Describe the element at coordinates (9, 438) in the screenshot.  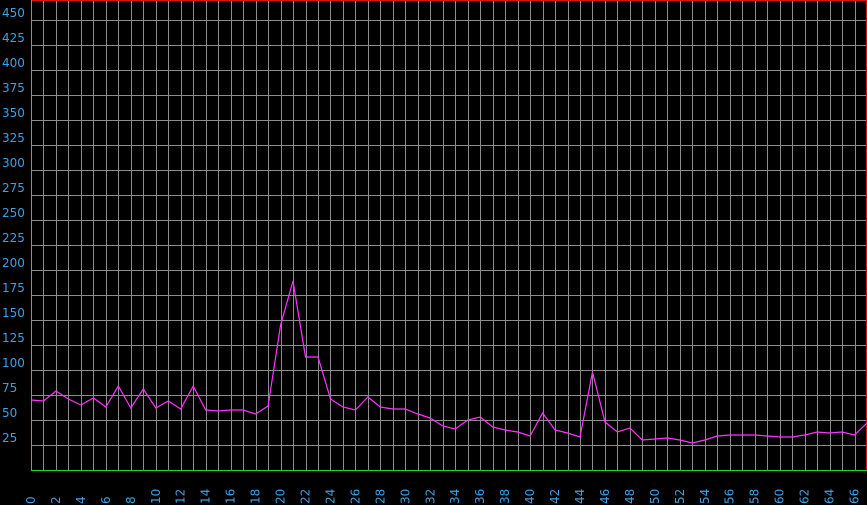
I see `y-tick-label: 25` at that location.